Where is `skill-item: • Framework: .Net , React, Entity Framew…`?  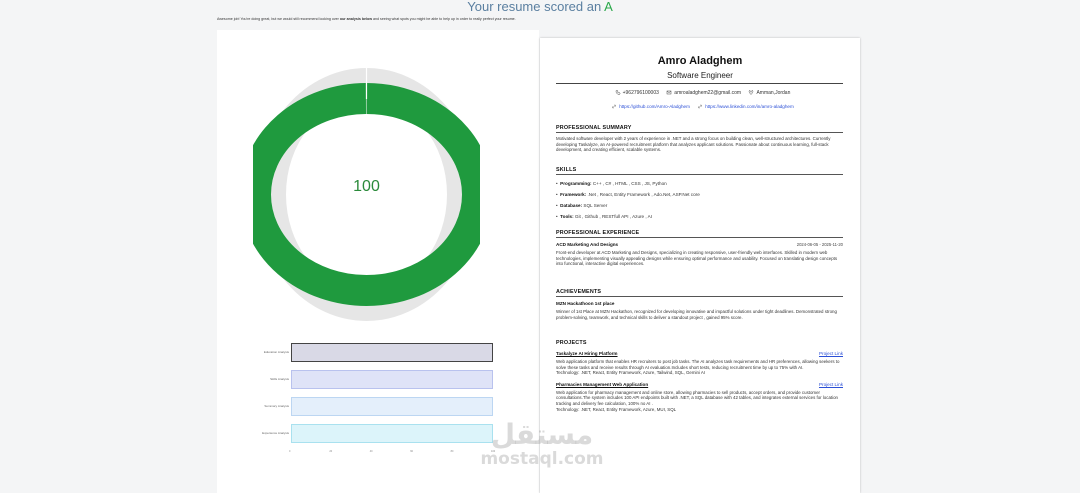
skill-item: • Framework: .Net , React, Entity Framew… is located at coordinates (628, 194).